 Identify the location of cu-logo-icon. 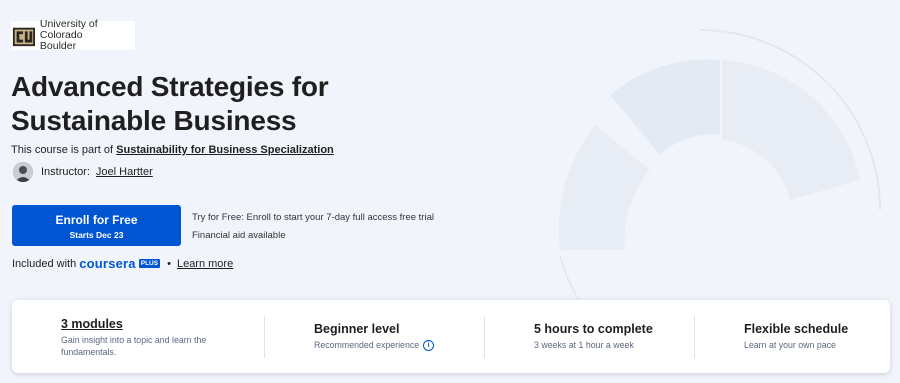
(24, 36).